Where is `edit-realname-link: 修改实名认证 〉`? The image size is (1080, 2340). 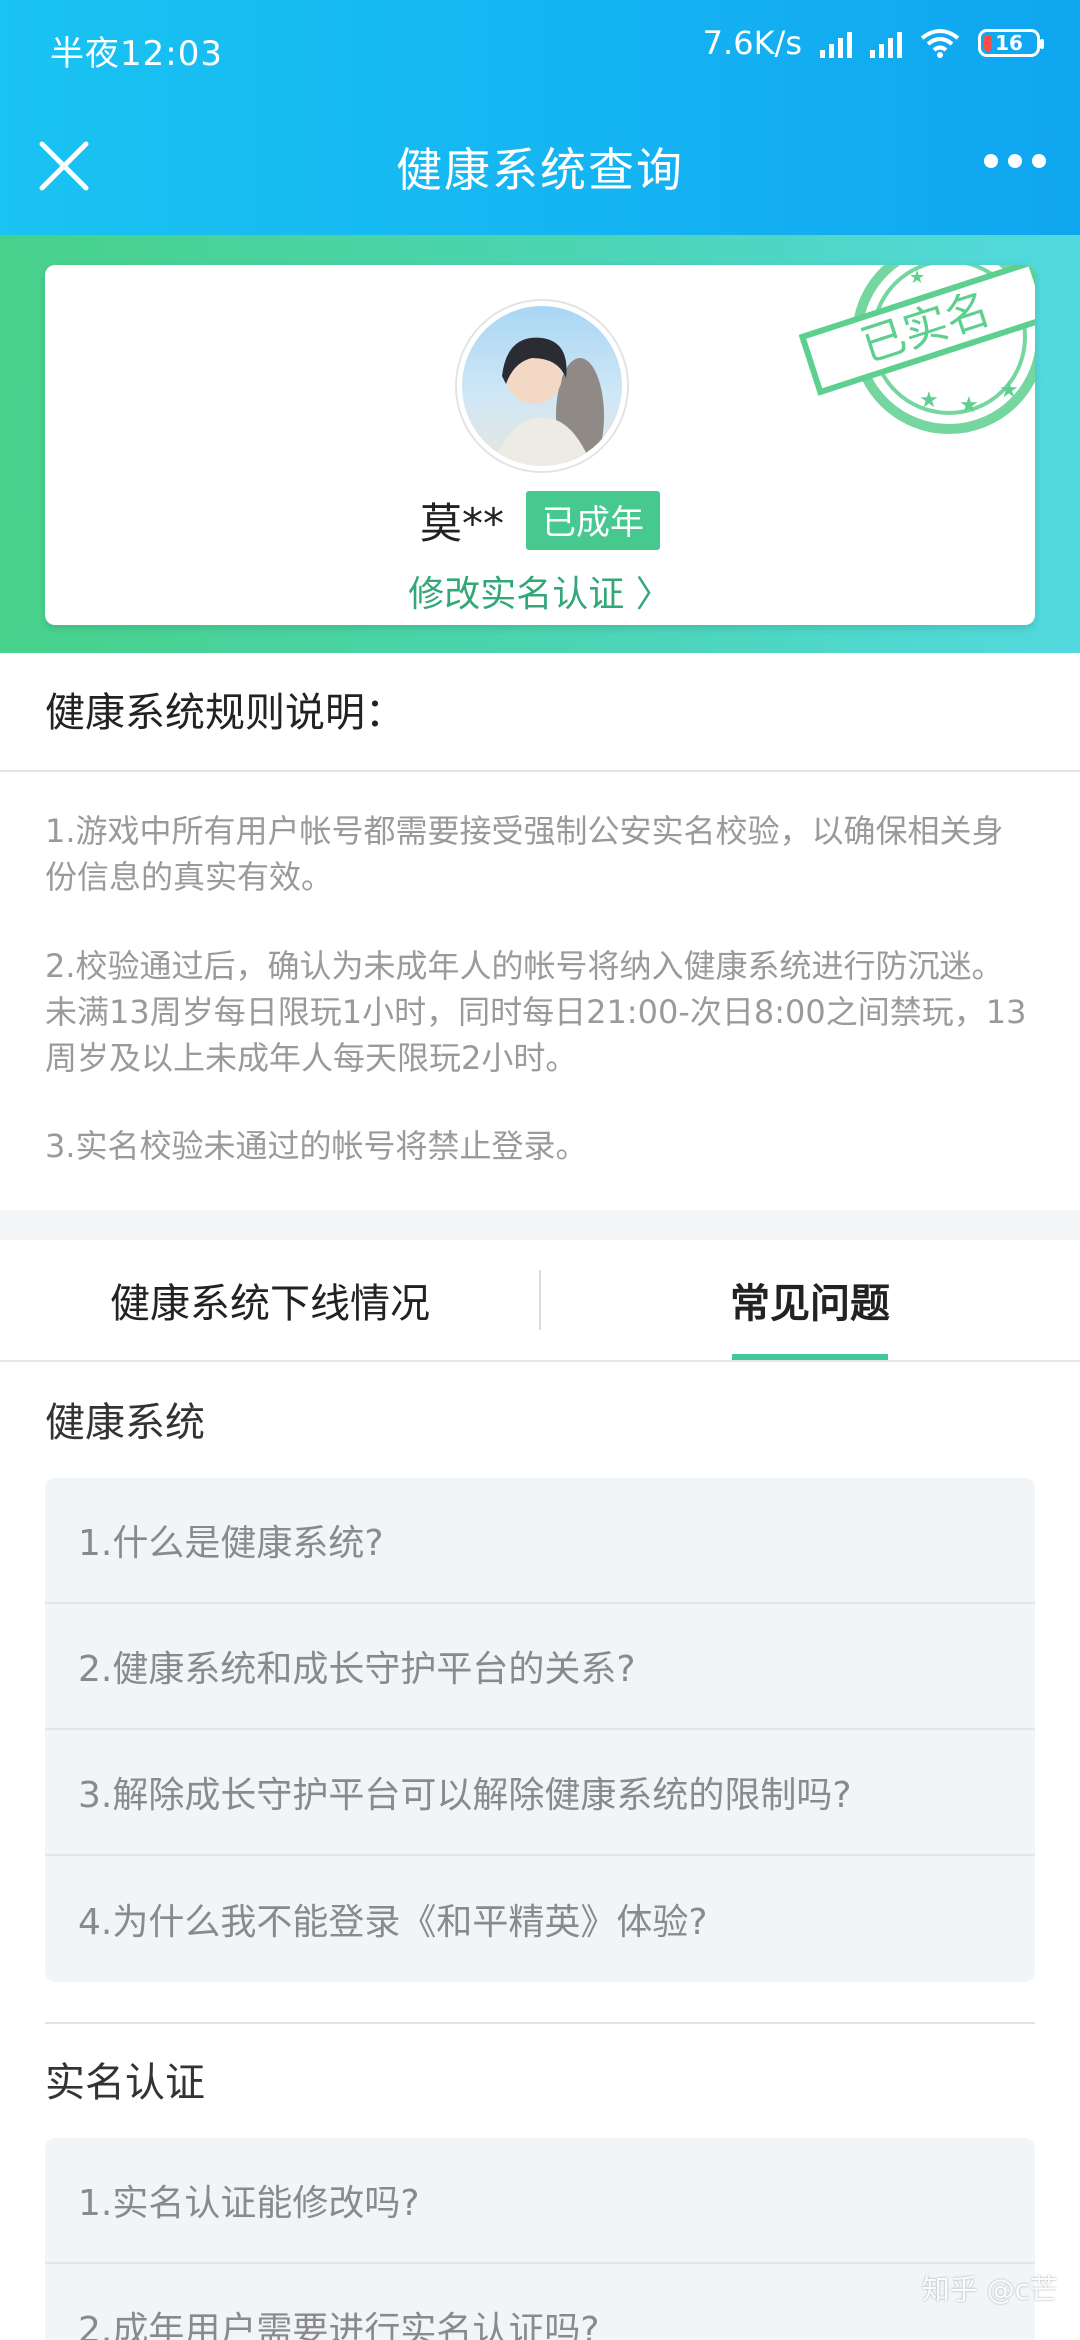
edit-realname-link: 修改实名认证 〉 is located at coordinates (540, 591).